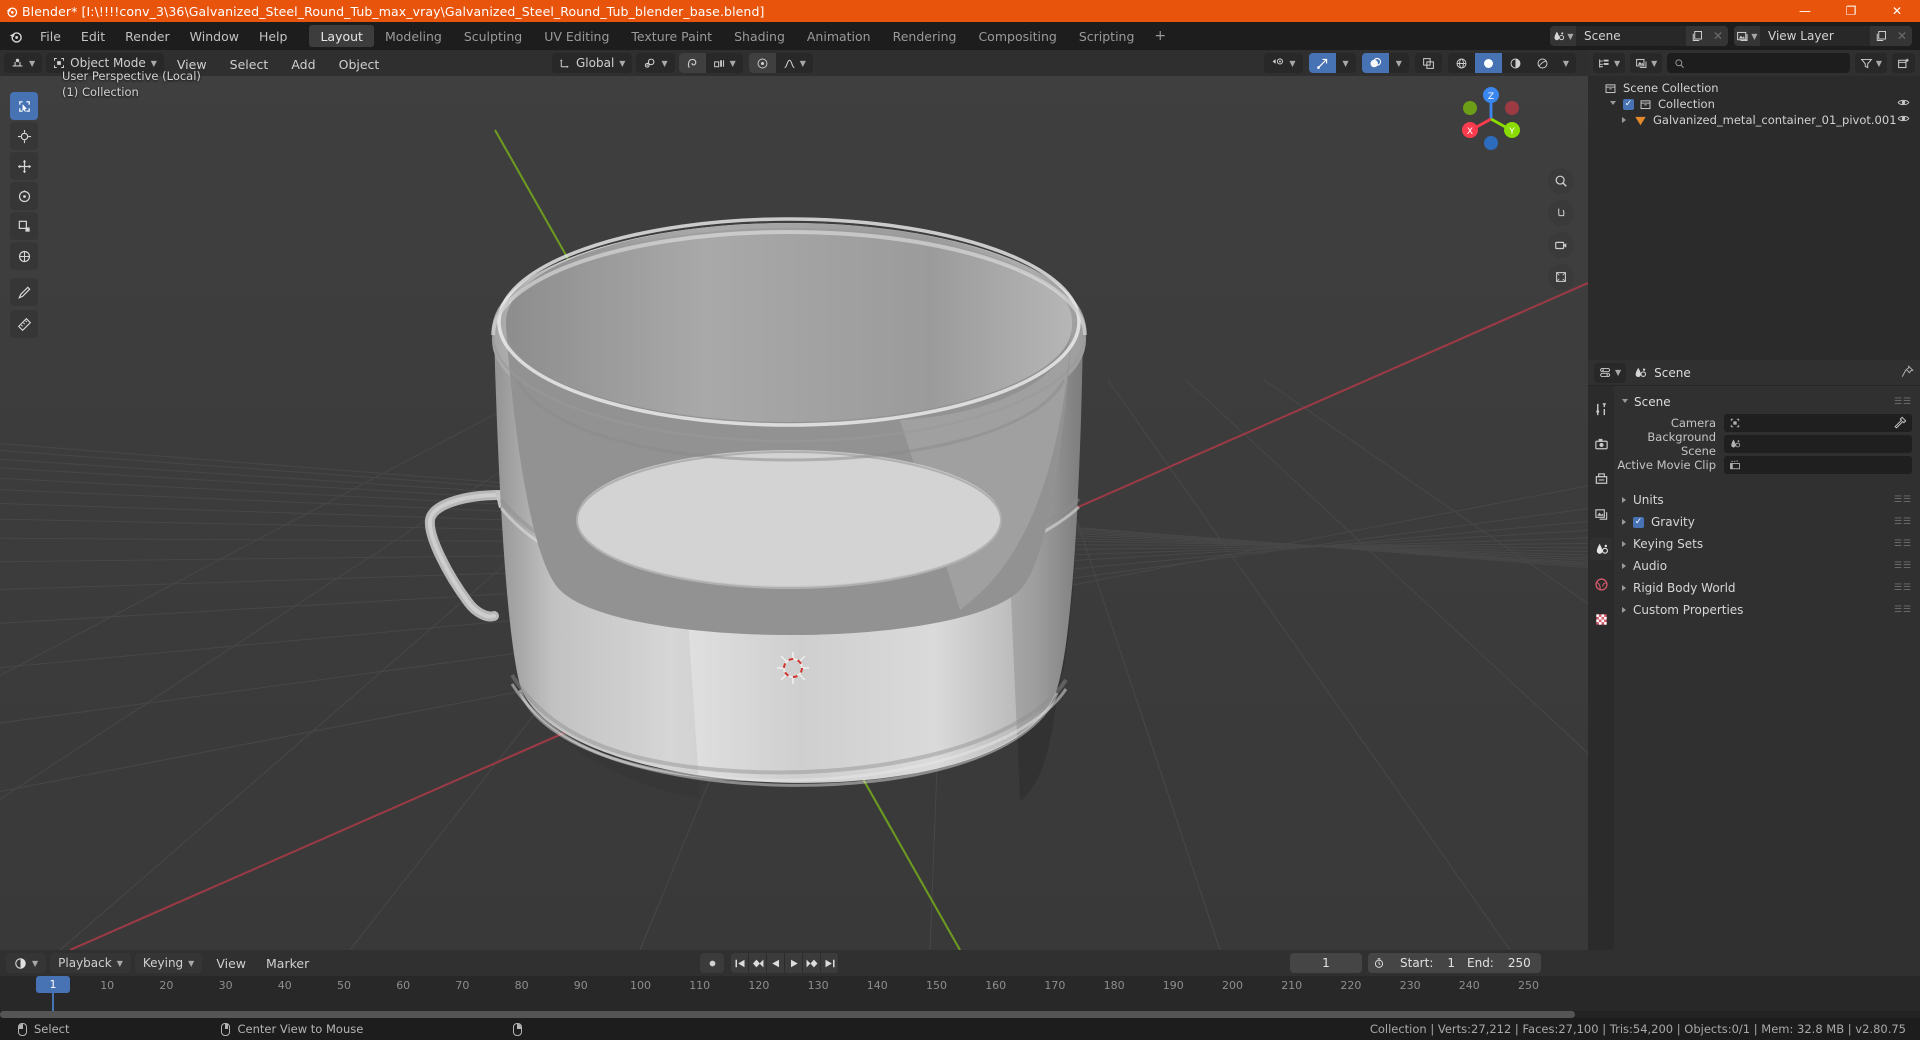 The image size is (1920, 1040). What do you see at coordinates (1601, 619) in the screenshot?
I see `tab-texture-properties` at bounding box center [1601, 619].